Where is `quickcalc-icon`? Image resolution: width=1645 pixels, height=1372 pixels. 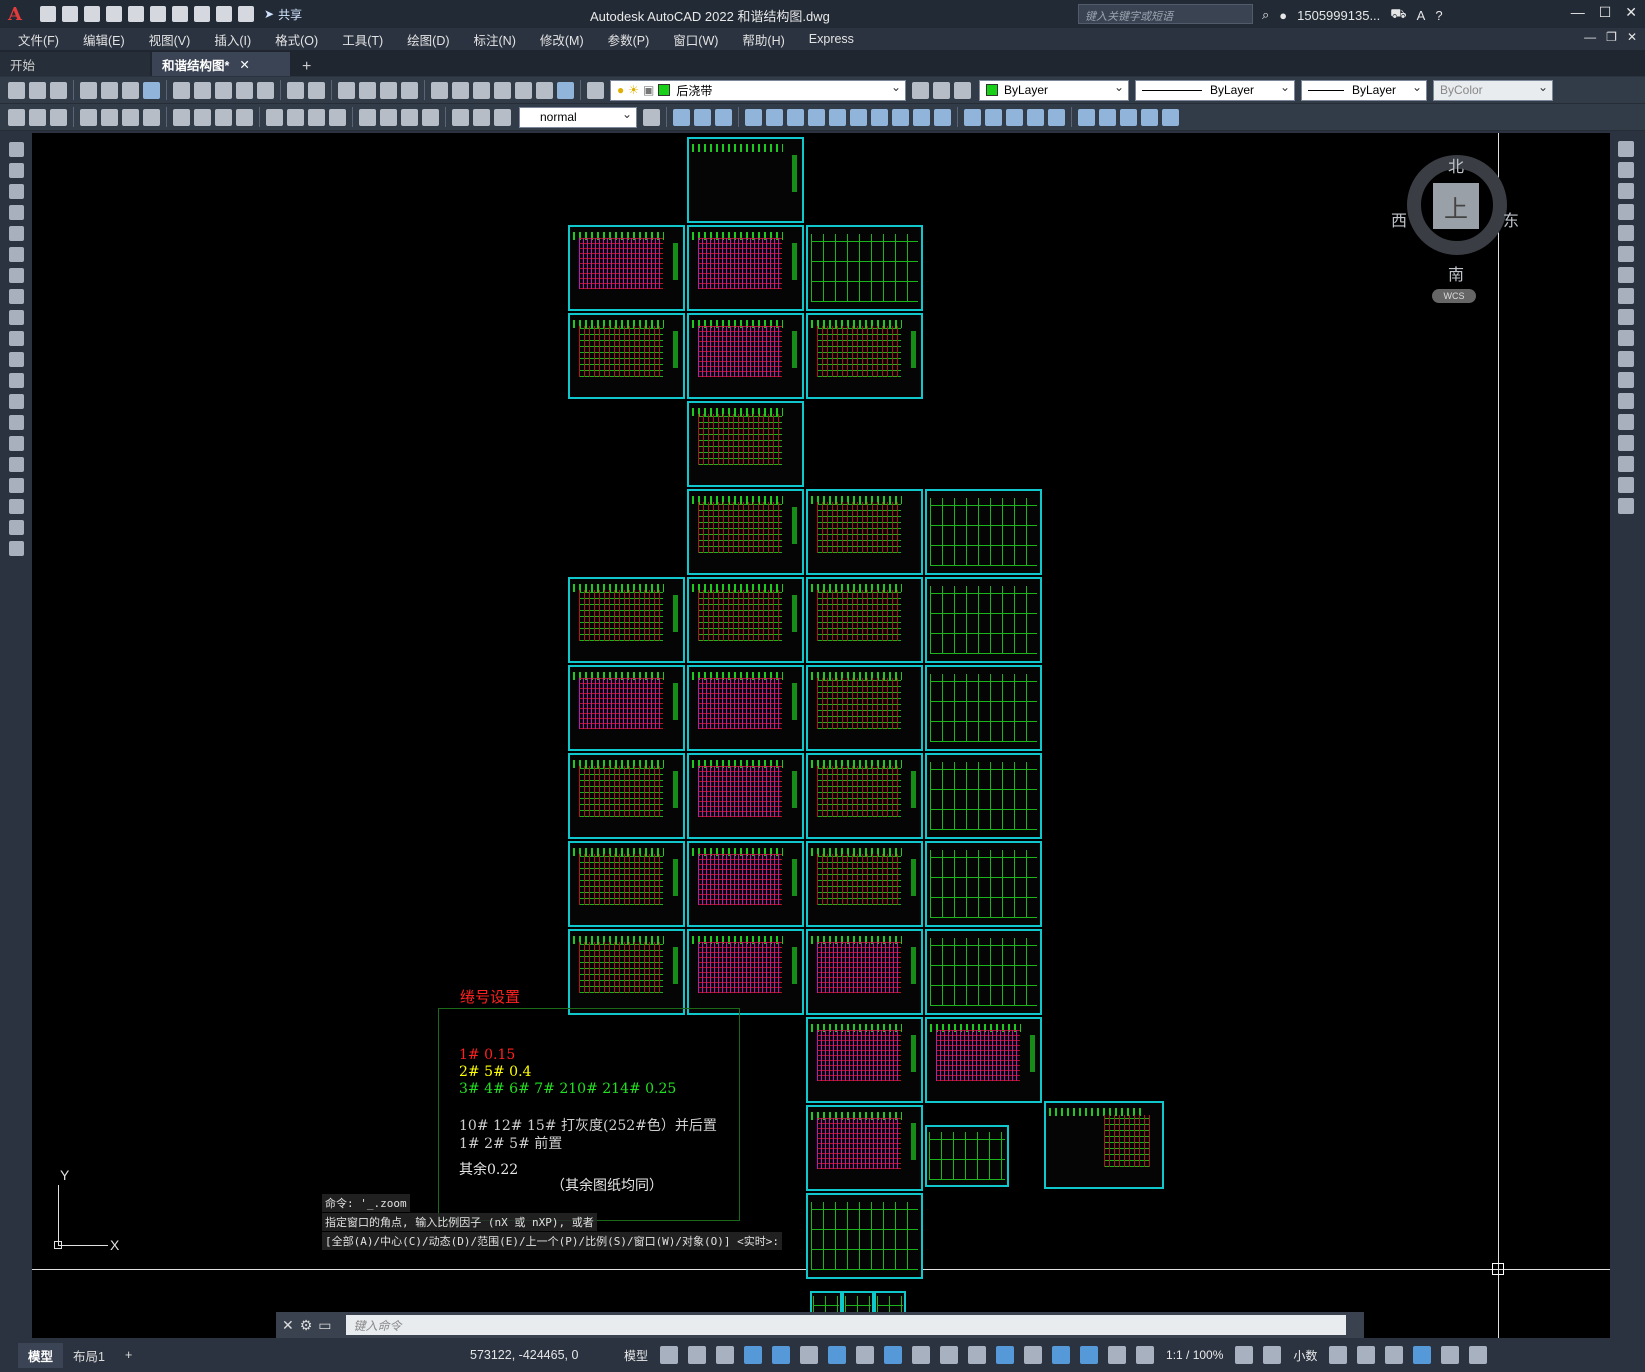 quickcalc-icon is located at coordinates (544, 90).